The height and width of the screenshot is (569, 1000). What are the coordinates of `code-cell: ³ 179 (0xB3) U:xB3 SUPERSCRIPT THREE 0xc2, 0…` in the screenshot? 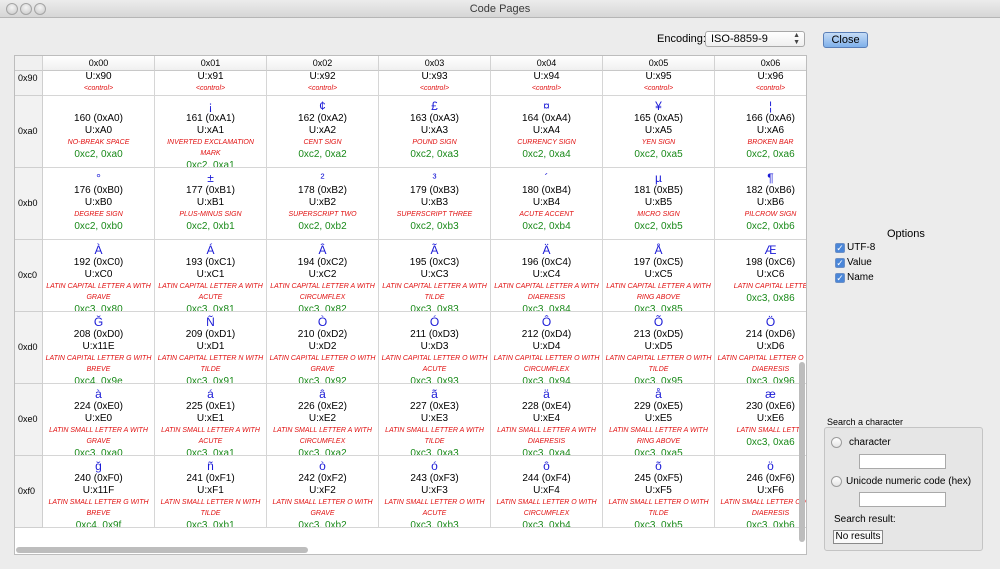 It's located at (435, 204).